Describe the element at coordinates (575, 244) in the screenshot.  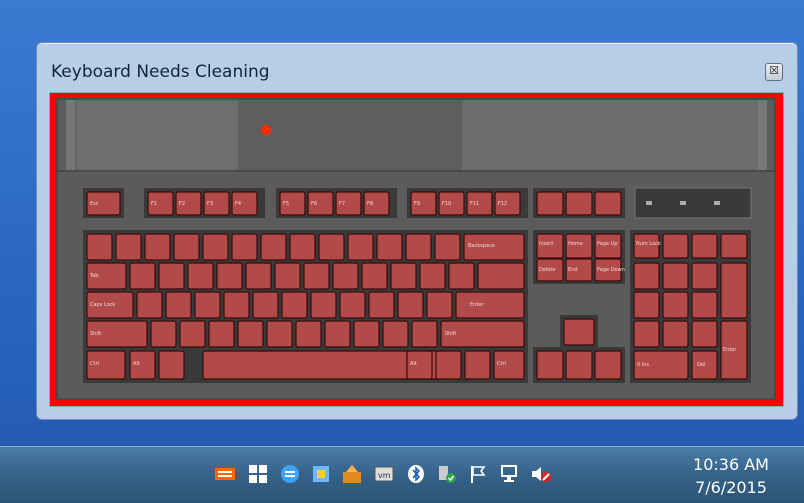
I see `svg-text: Home` at that location.